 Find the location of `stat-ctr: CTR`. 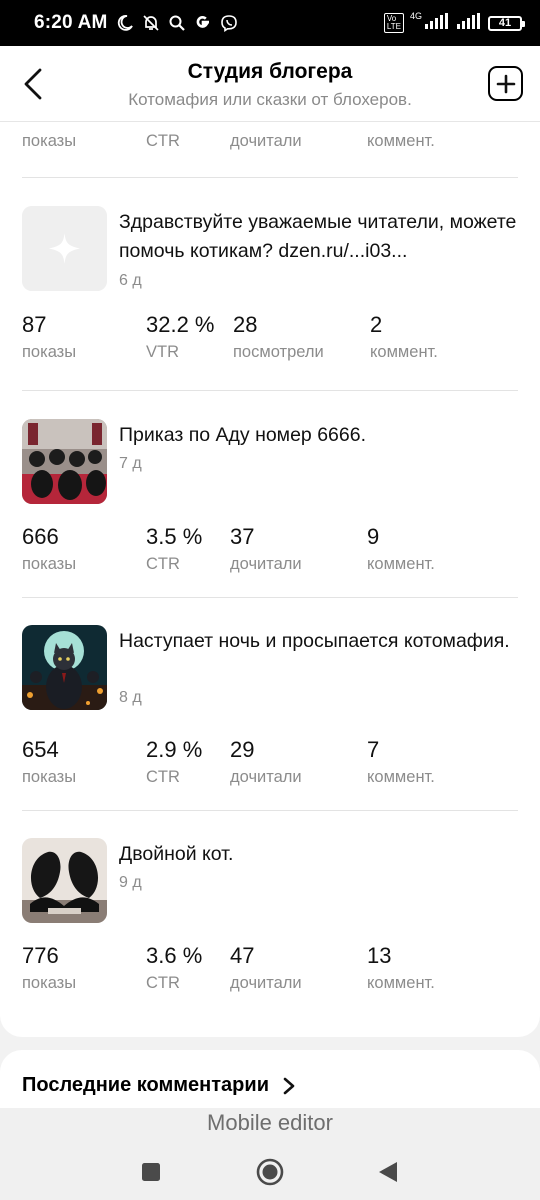

stat-ctr: CTR is located at coordinates (163, 141).